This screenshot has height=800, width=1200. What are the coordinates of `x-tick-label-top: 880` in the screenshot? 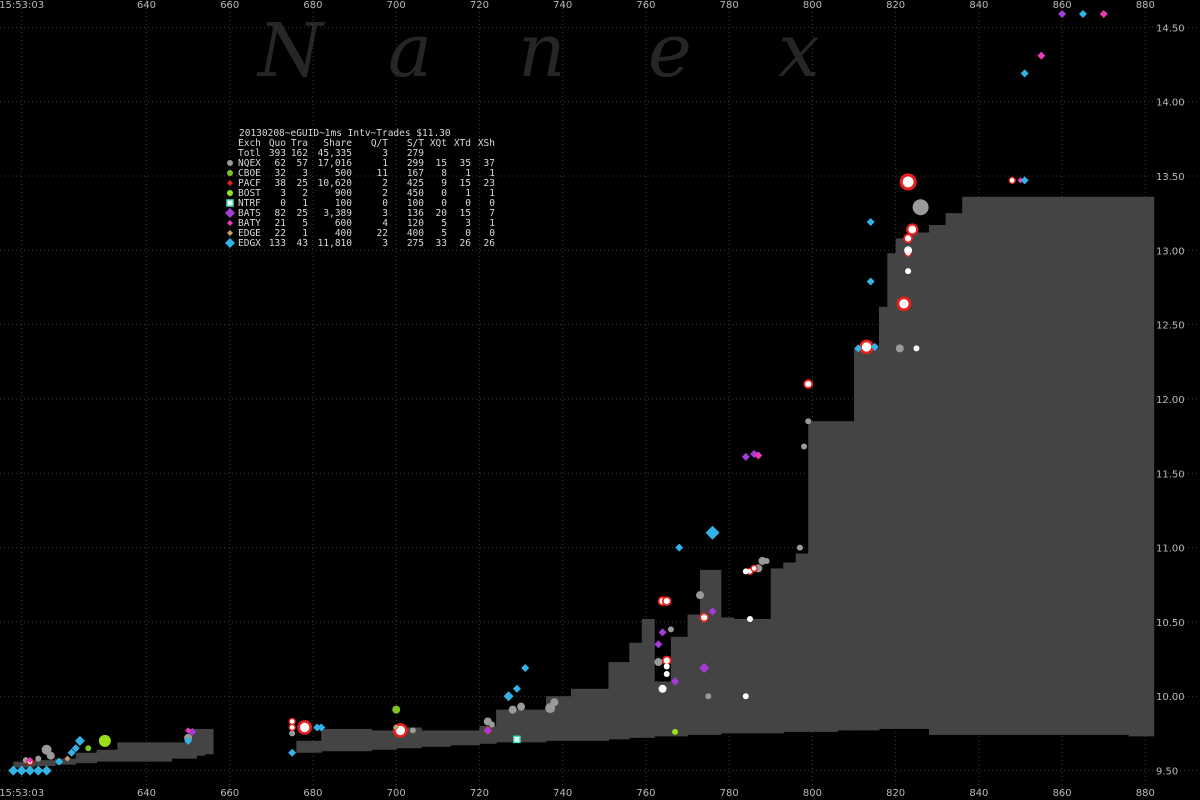 It's located at (1145, 5).